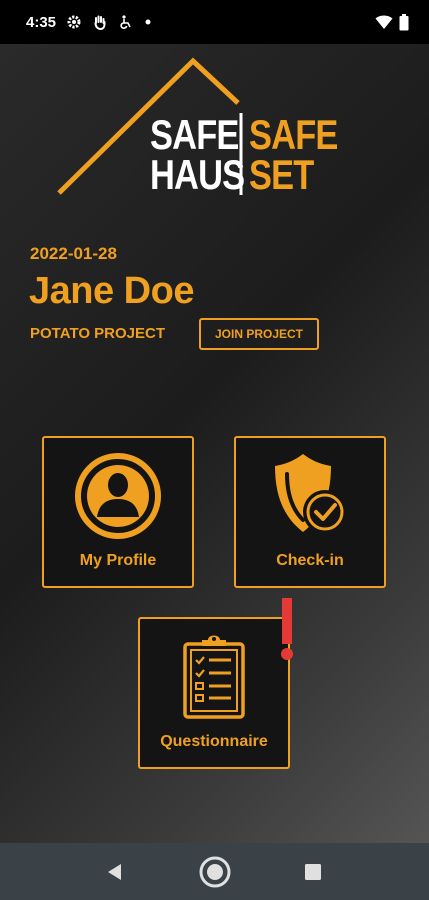 The width and height of the screenshot is (429, 900). I want to click on person-icon, so click(118, 498).